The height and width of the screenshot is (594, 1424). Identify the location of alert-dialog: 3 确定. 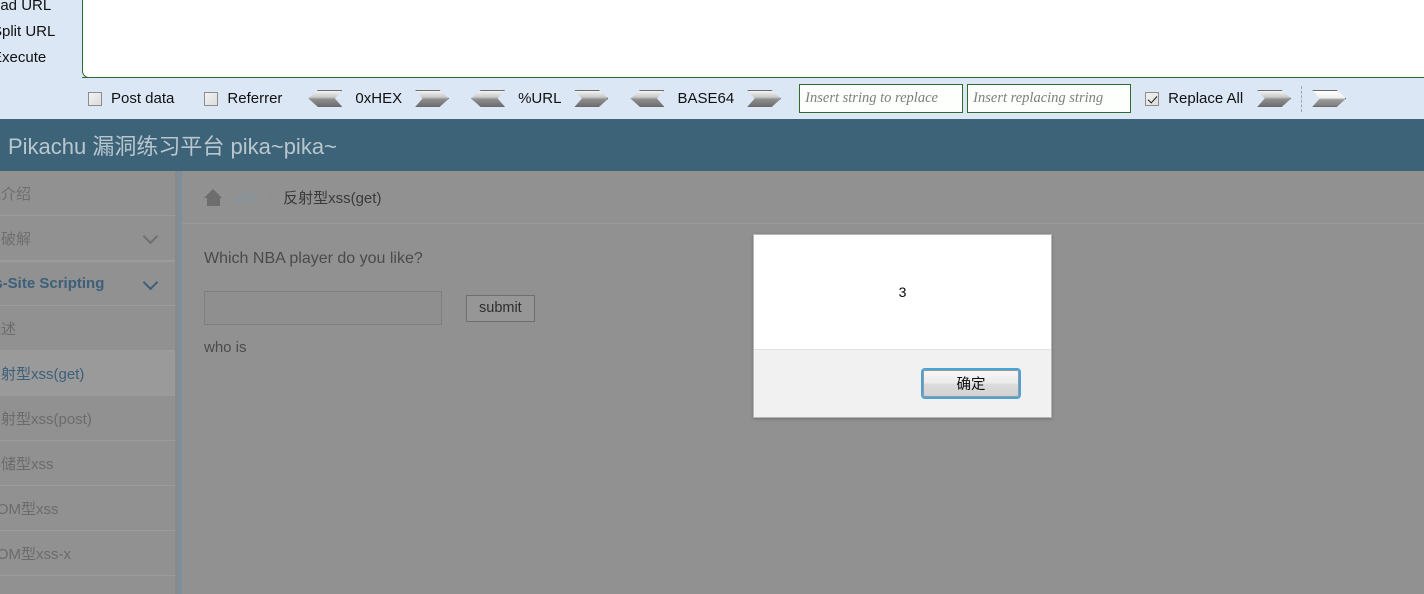
(902, 326).